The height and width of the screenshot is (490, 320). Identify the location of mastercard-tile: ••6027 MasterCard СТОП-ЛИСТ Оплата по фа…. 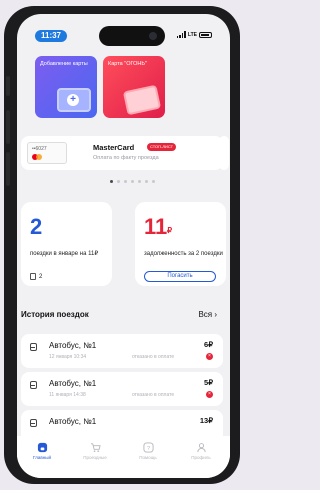
(125, 153).